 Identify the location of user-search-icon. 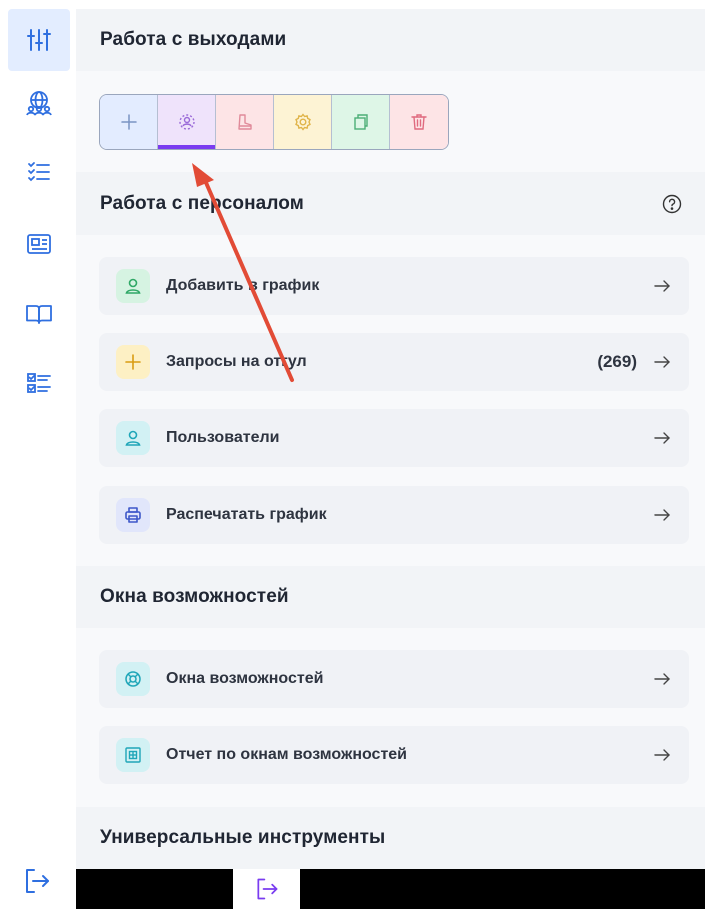
(186, 122).